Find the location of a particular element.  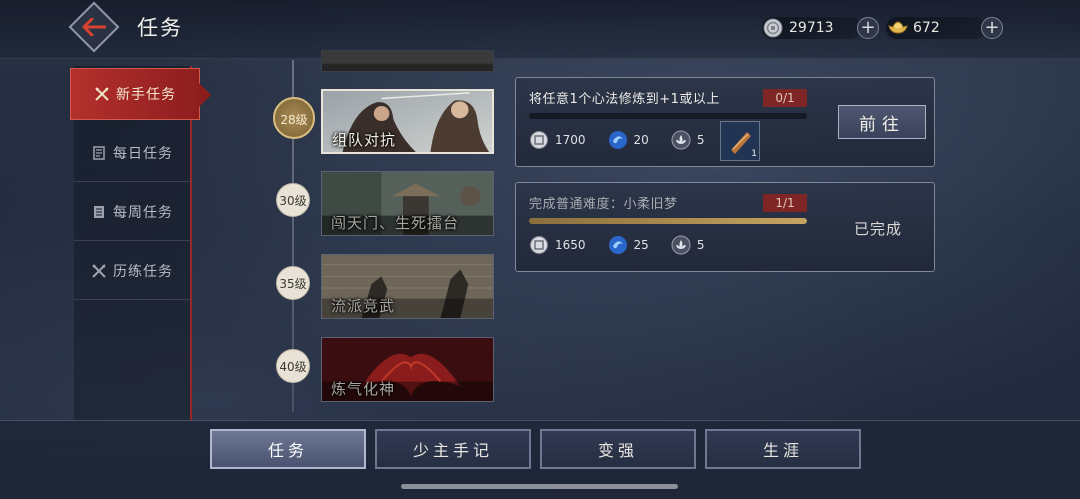

stage-card-partial is located at coordinates (407, 61).